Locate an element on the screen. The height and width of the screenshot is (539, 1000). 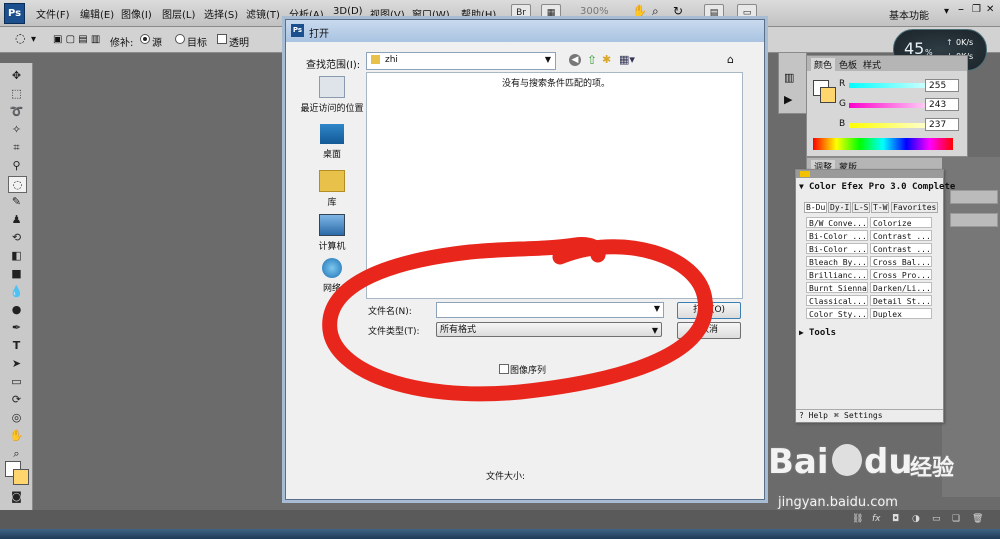
zoom-icon: ⌕ is located at coordinates (655, 11).